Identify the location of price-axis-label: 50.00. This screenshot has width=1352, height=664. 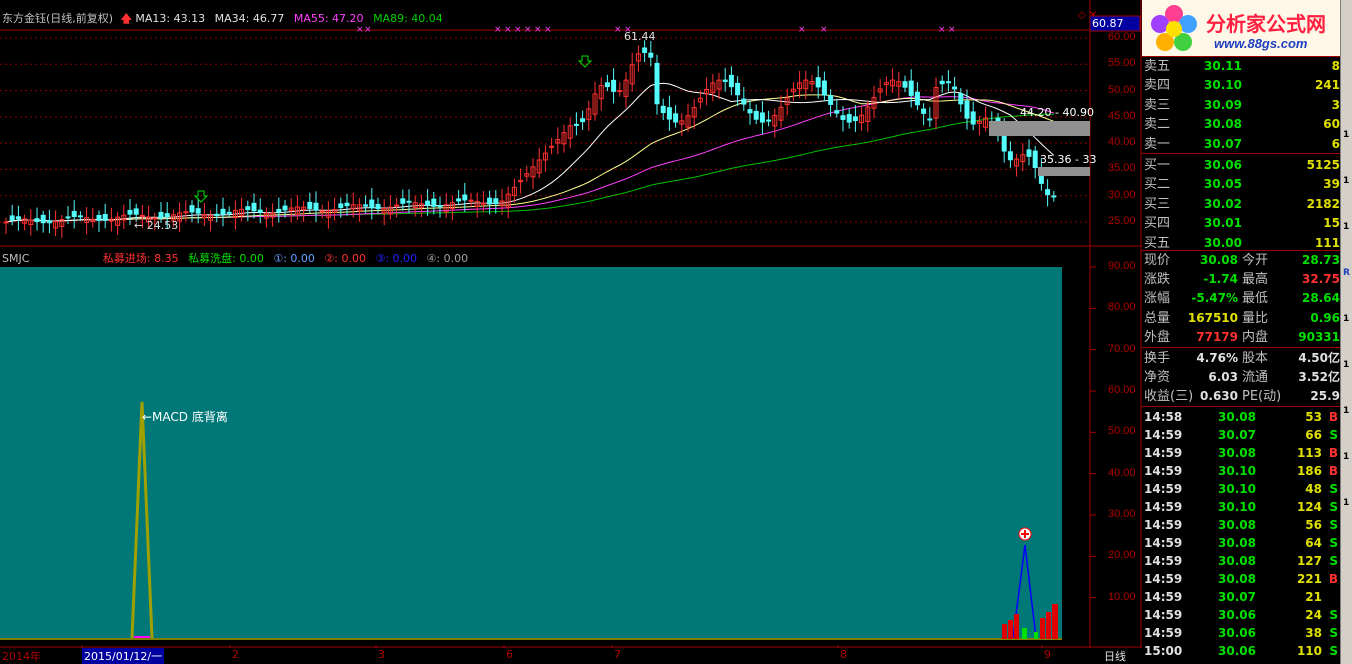
(1122, 89).